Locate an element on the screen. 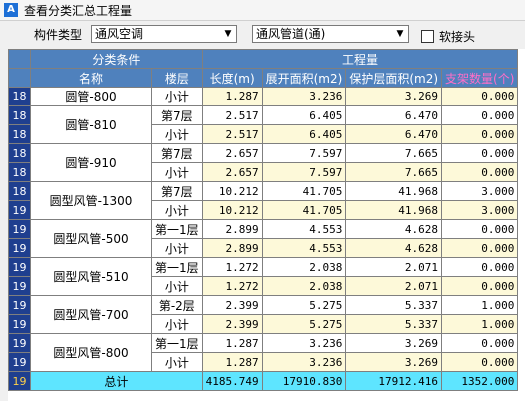 Image resolution: width=525 pixels, height=401 pixels. column-header-floor: 楼层 is located at coordinates (177, 78).